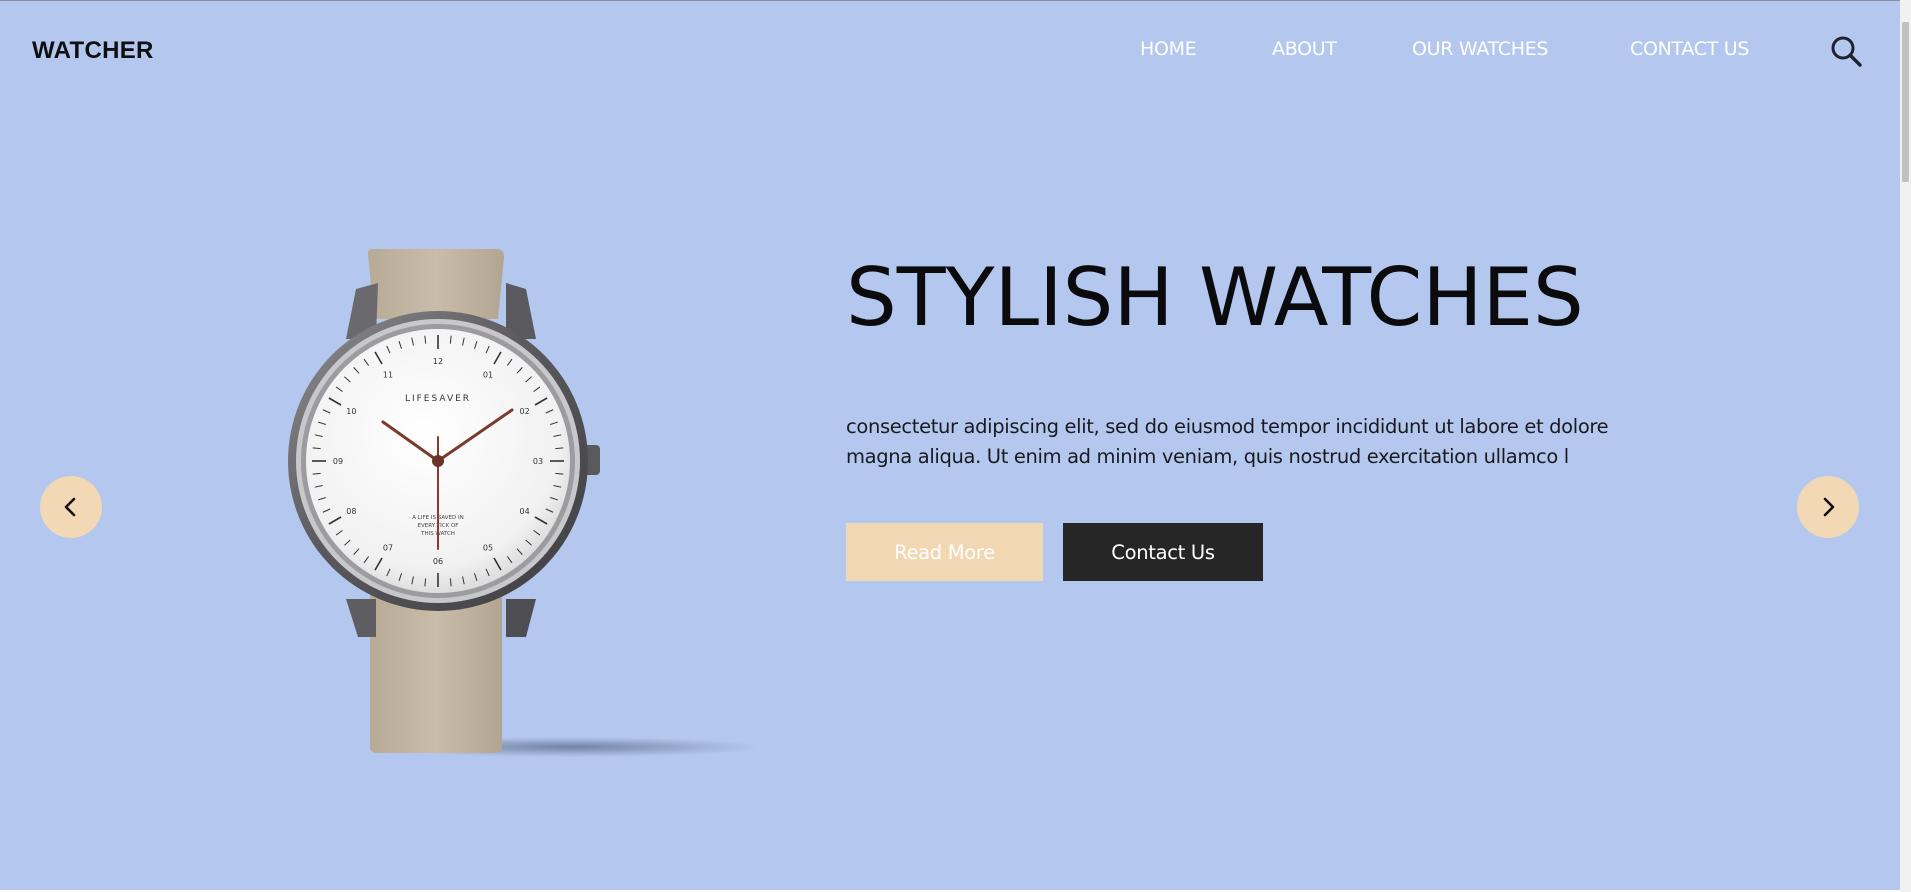  Describe the element at coordinates (1905, 102) in the screenshot. I see `scrollbar-thumb` at that location.